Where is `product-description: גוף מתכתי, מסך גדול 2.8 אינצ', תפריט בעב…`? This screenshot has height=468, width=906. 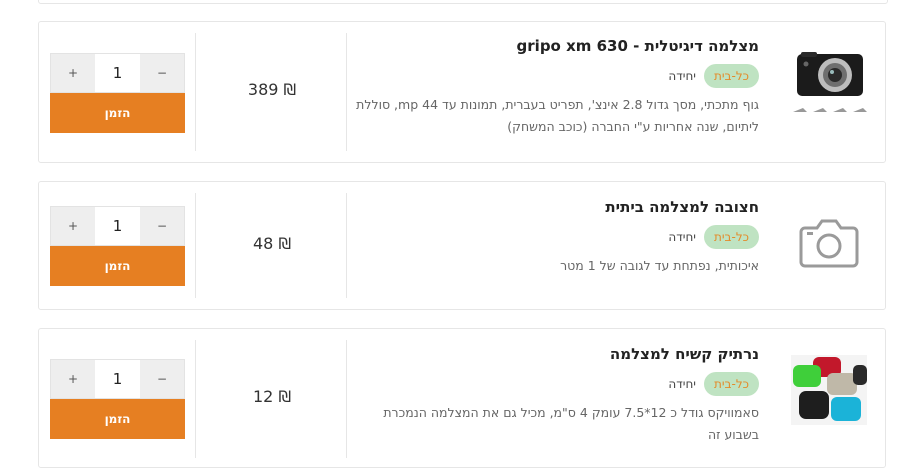 product-description: גוף מתכתי, מסך גדול 2.8 אינצ', תפריט בעב… is located at coordinates (557, 115).